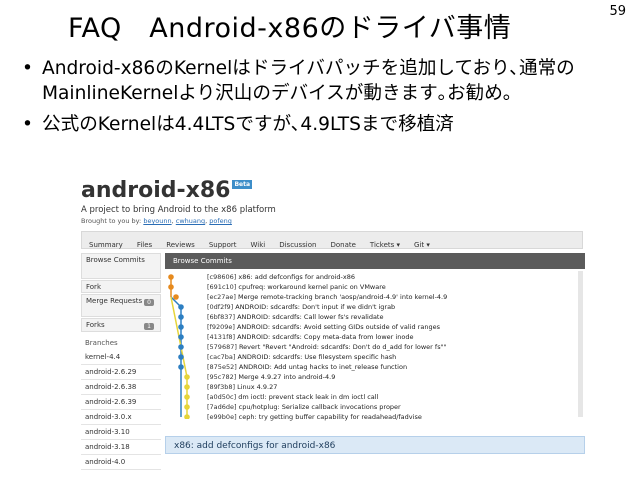 This screenshot has height=479, width=638. I want to click on slide-title: FAQ Android-x86のドライバ事情, so click(290, 28).